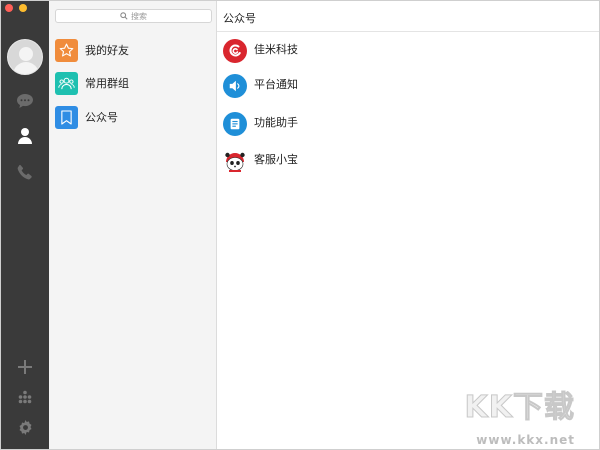  Describe the element at coordinates (133, 50) in the screenshot. I see `nav-item-my-friends: 我的好友` at that location.